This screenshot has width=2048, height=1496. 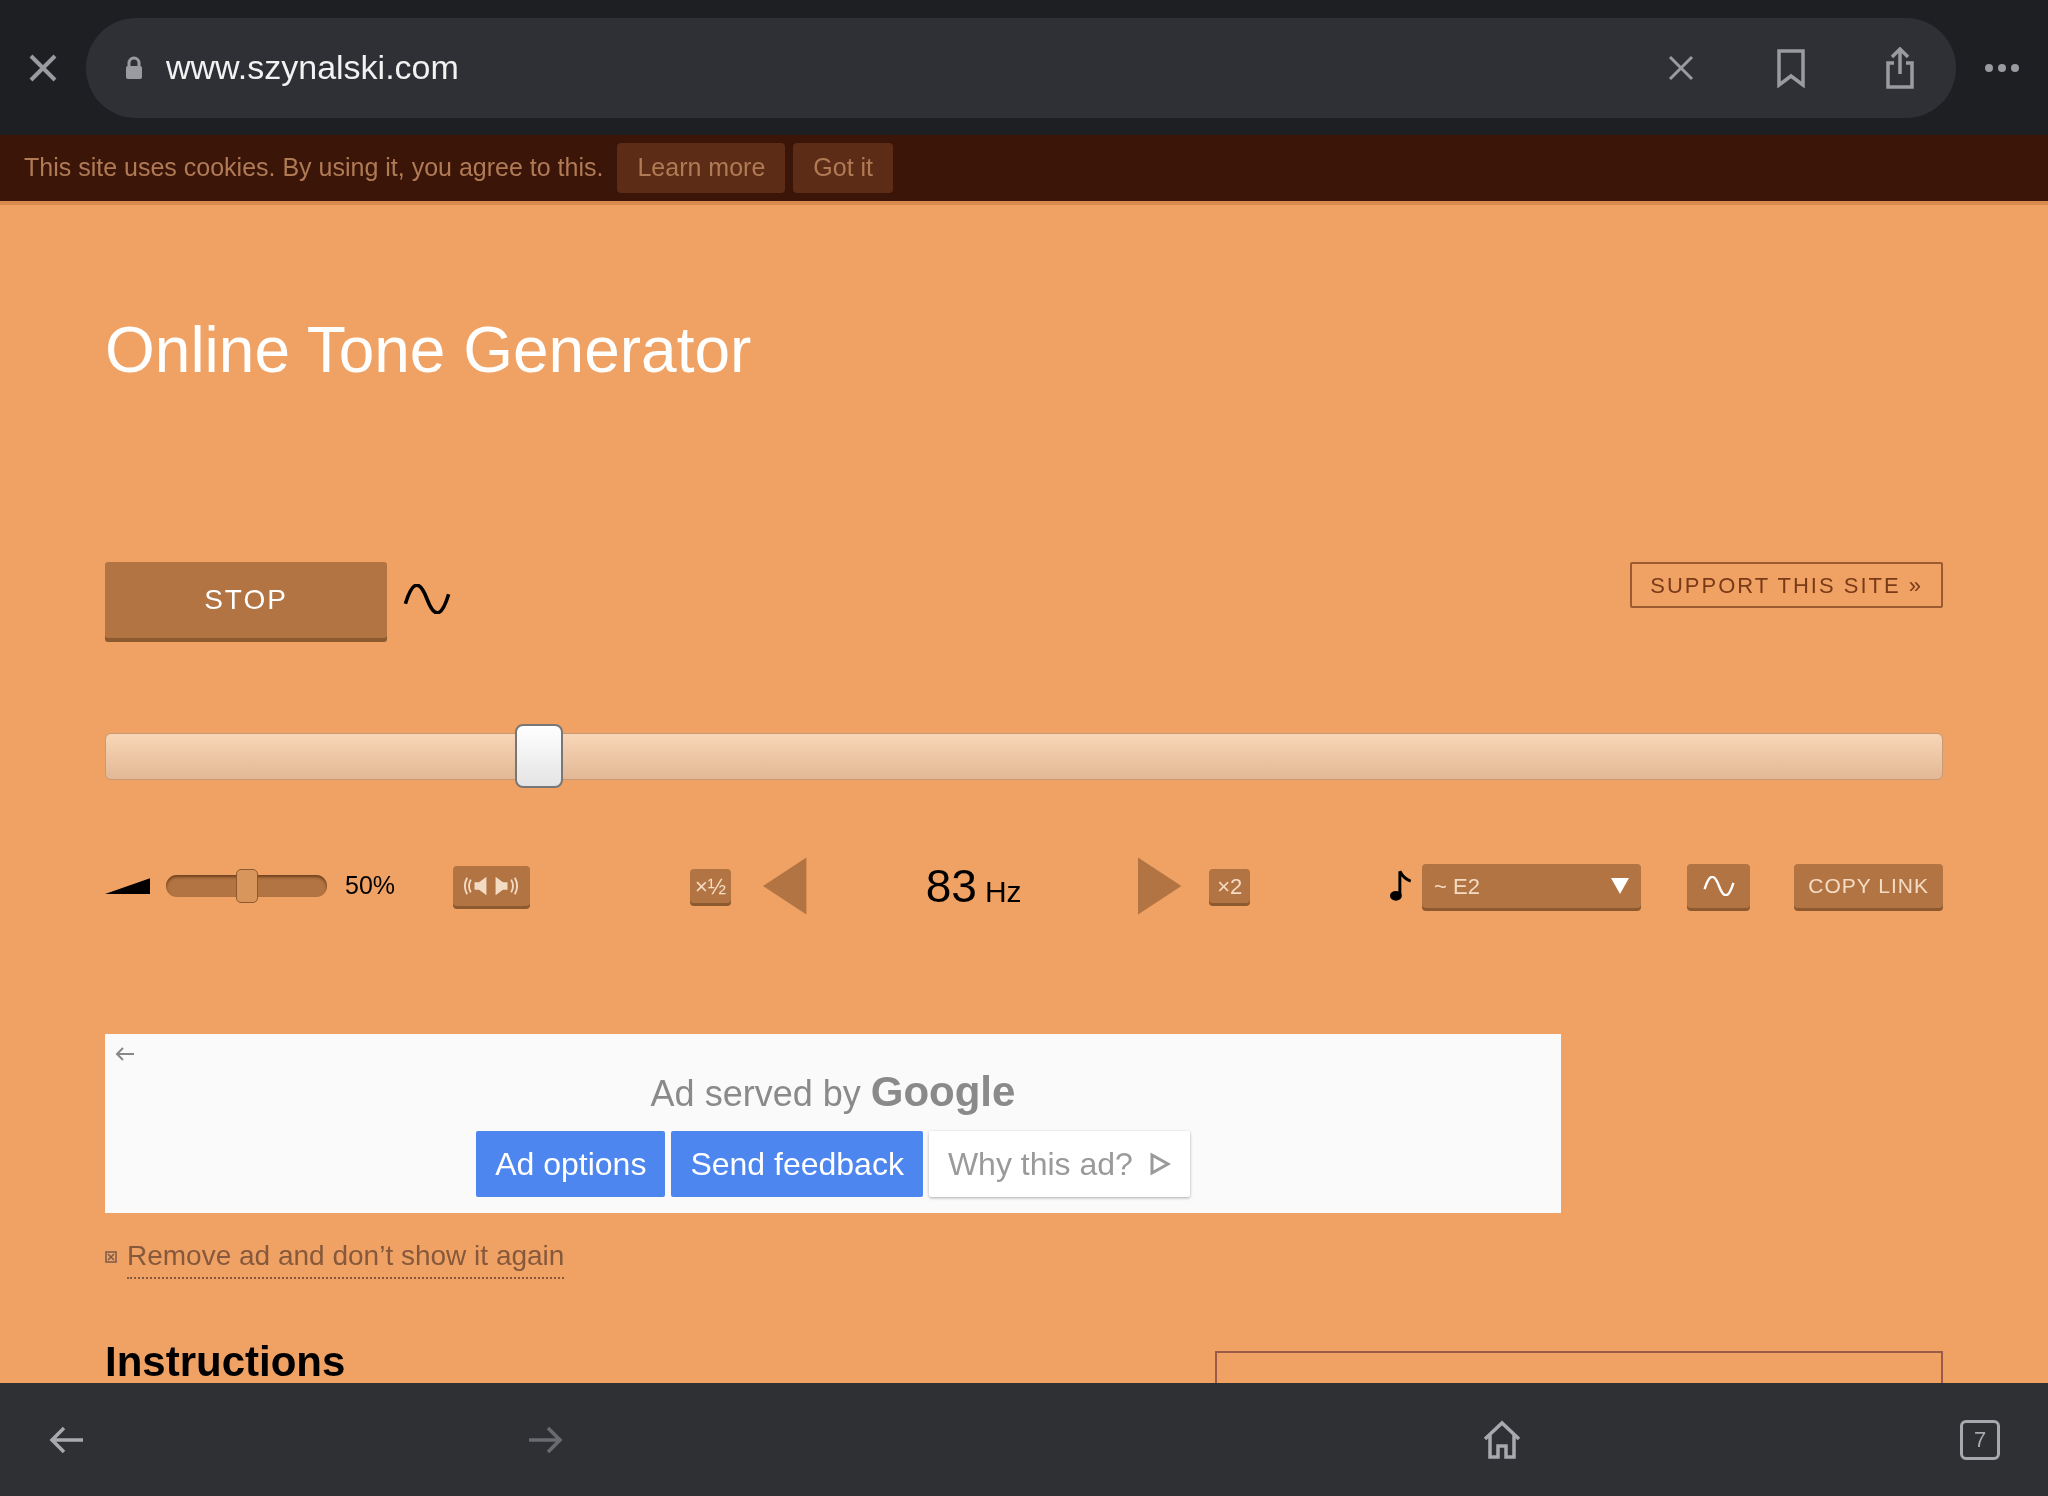 I want to click on remove-ad-link: Remove ad and don’t show it again, so click(x=346, y=1257).